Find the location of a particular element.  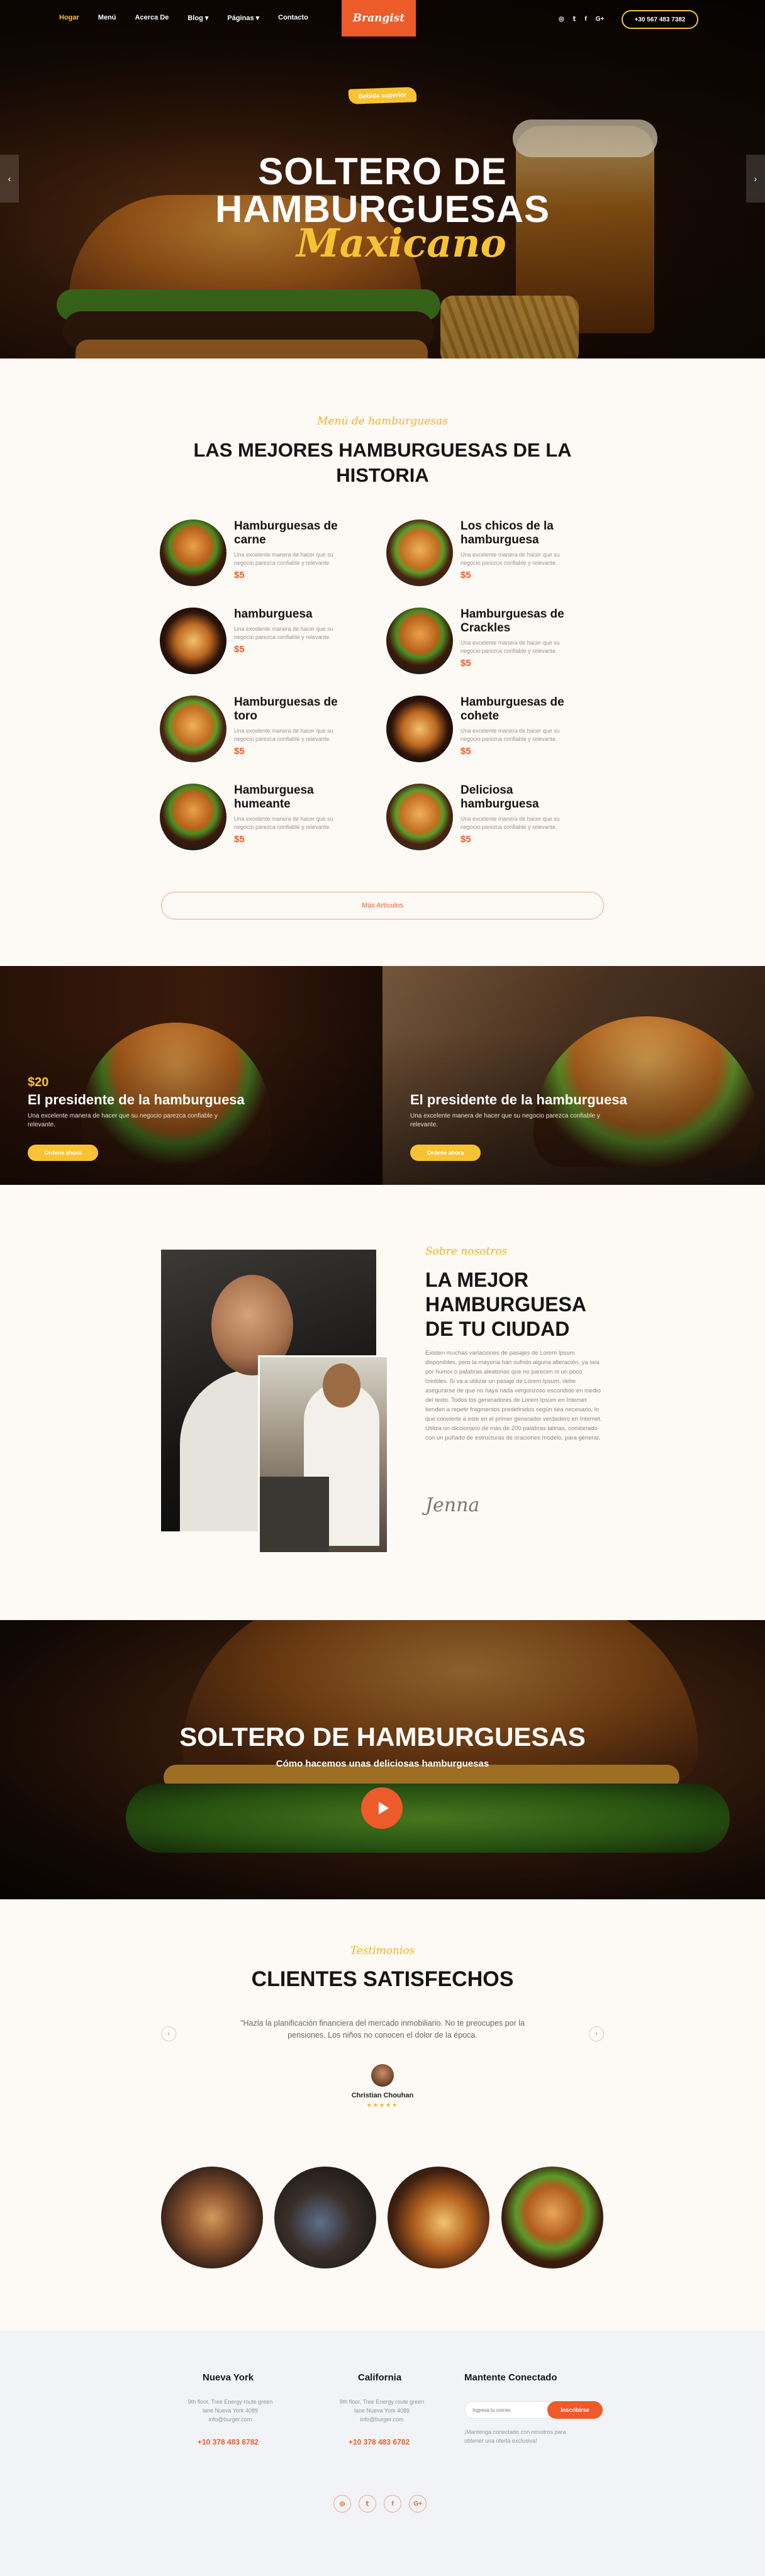

signature: Jenna is located at coordinates (452, 1505).